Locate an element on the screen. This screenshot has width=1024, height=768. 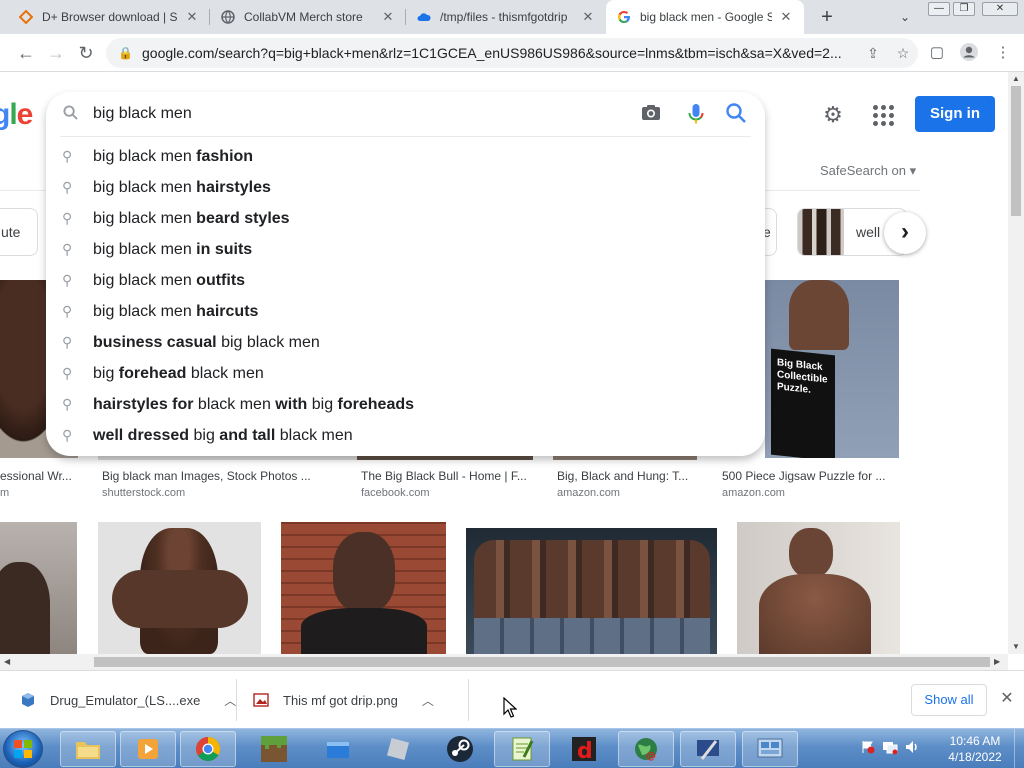
tab-collabvm: CollabVM Merch store ✕ is located at coordinates (308, 17).